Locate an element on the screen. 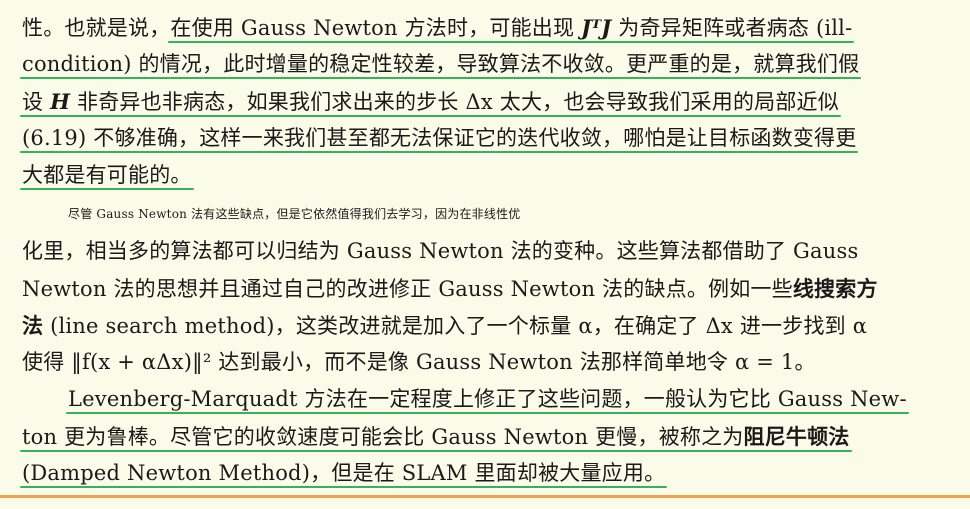  highlight-underline: 大都是有可能的。 is located at coordinates (107, 175).